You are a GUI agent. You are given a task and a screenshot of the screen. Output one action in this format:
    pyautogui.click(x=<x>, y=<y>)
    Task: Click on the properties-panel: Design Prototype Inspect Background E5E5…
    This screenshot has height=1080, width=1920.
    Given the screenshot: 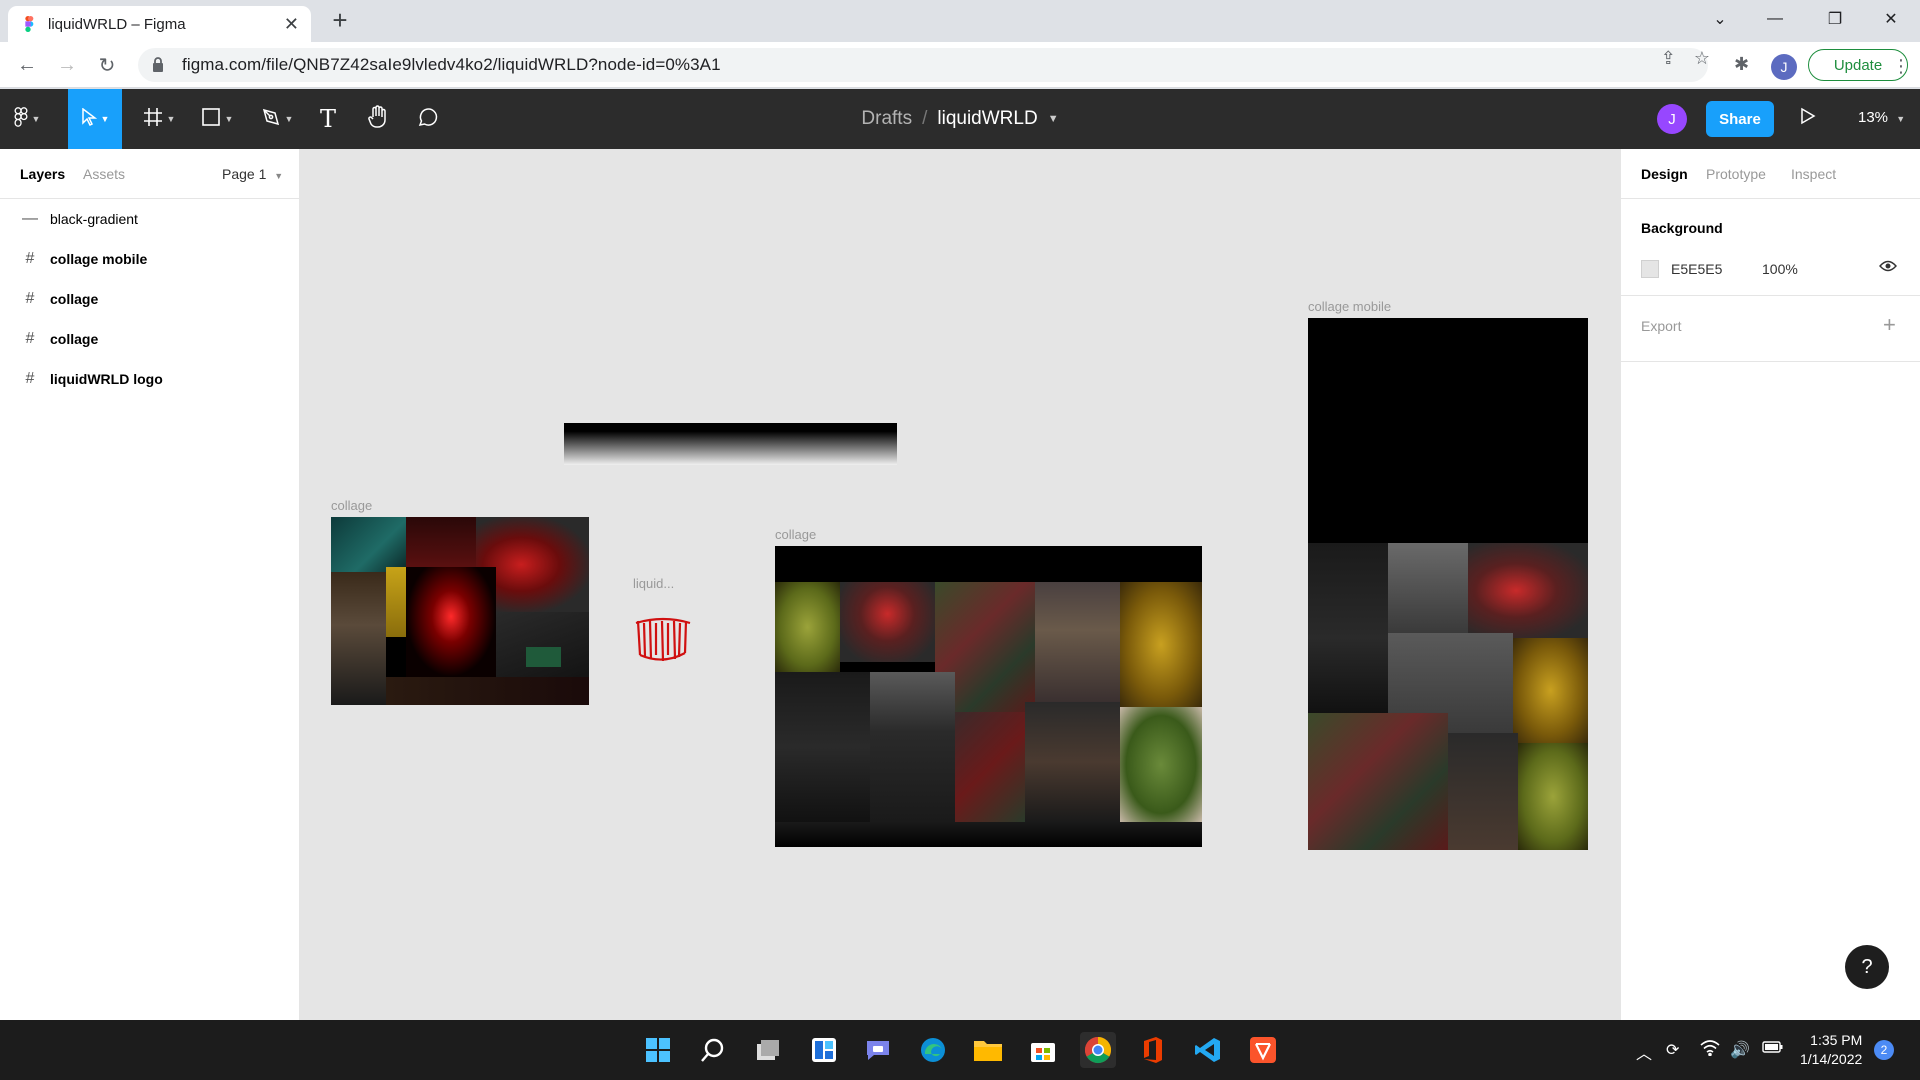 What is the action you would take?
    pyautogui.click(x=1770, y=584)
    